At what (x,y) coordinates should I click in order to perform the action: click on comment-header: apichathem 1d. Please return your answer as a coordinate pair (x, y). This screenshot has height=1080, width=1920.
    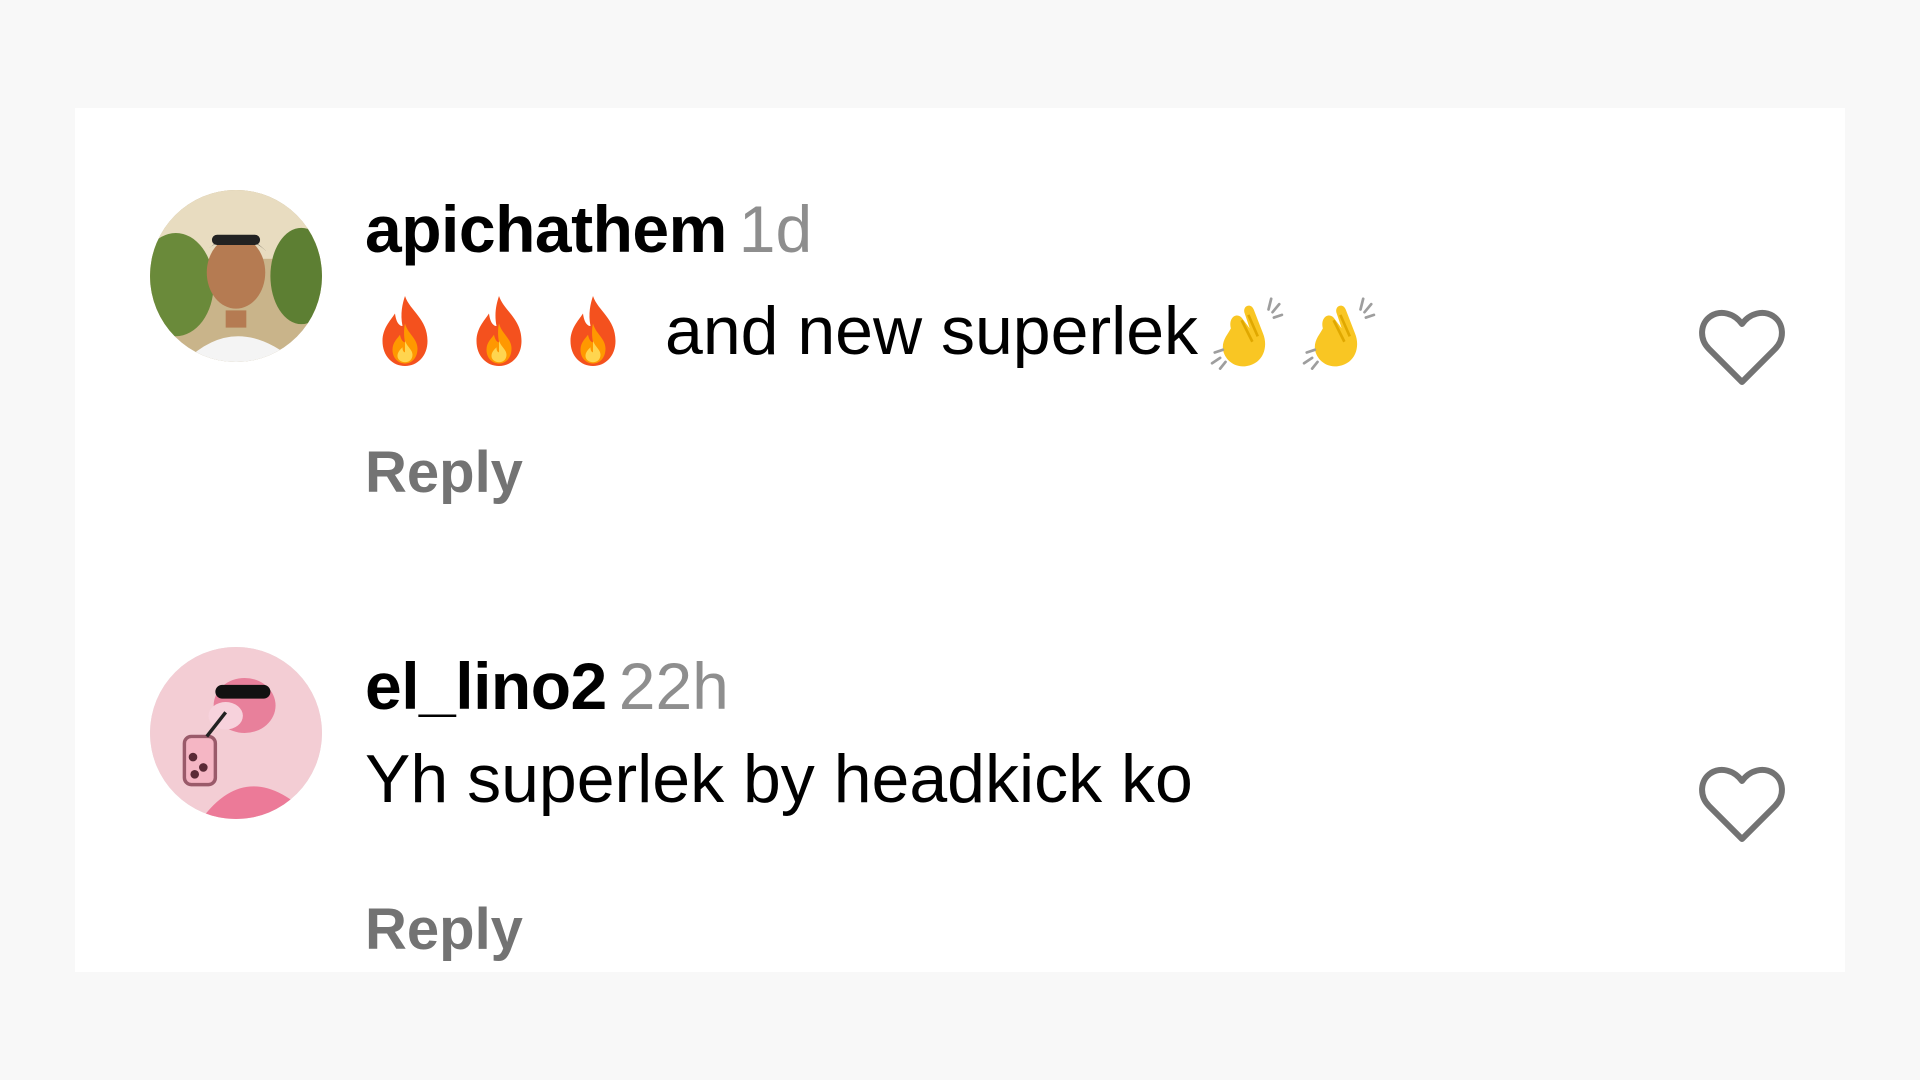
    Looking at the image, I should click on (588, 229).